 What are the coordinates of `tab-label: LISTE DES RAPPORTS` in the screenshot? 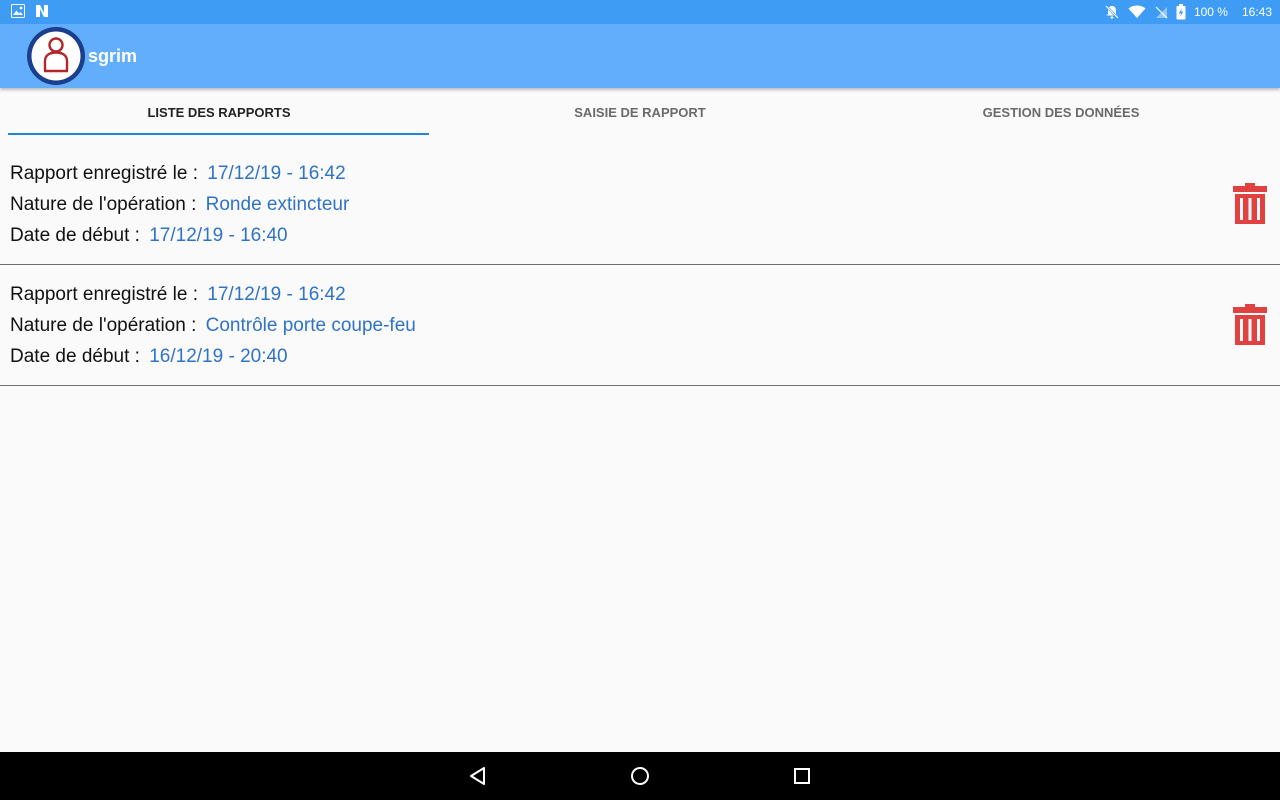 It's located at (219, 112).